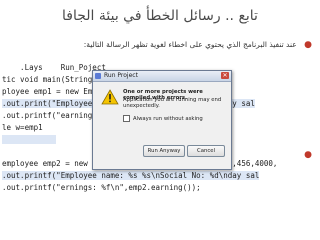  I want to click on dialog-title: Run Project, so click(121, 75).